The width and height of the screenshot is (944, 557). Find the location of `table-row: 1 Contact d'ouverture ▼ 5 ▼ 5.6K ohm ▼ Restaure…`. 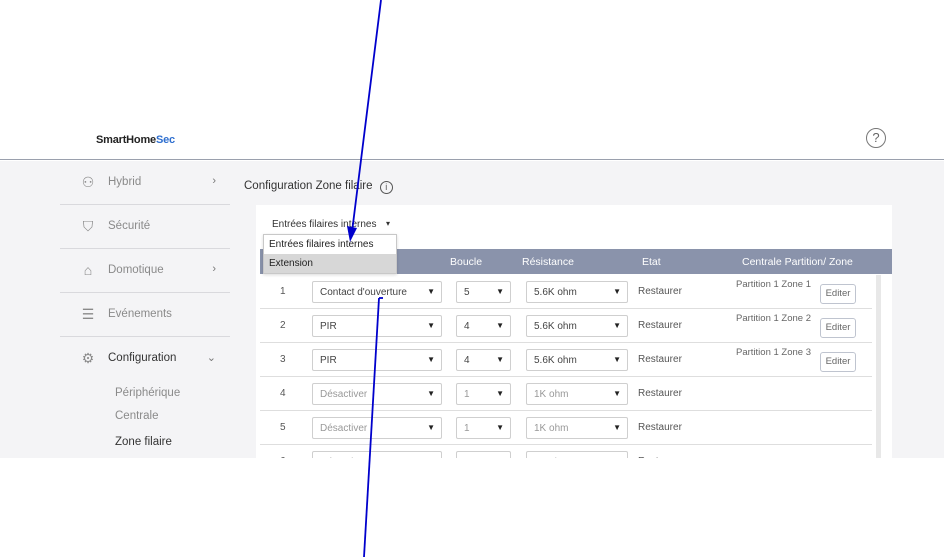

table-row: 1 Contact d'ouverture ▼ 5 ▼ 5.6K ohm ▼ Restaure… is located at coordinates (566, 292).